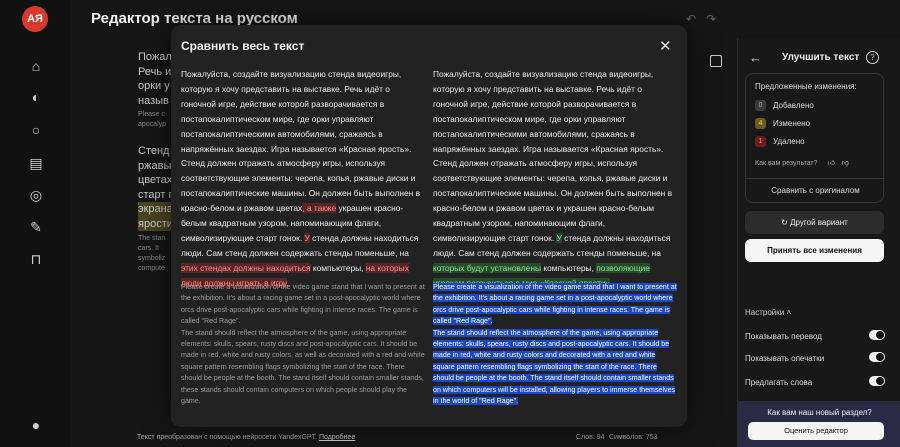 The image size is (900, 447). What do you see at coordinates (243, 46) in the screenshot?
I see `modal-title: Сравнить весь текст` at bounding box center [243, 46].